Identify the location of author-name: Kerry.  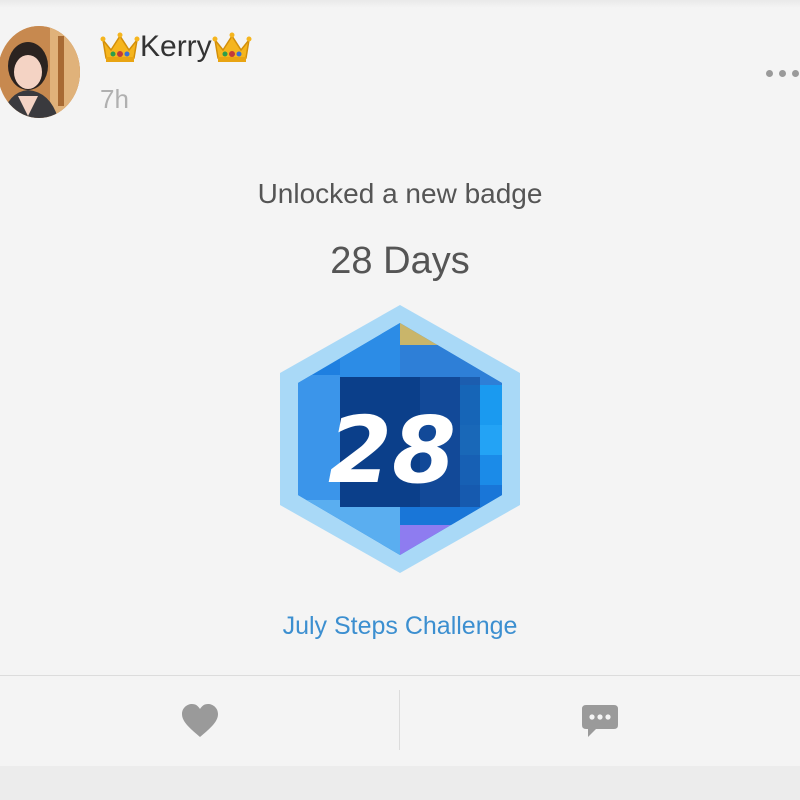
(176, 47).